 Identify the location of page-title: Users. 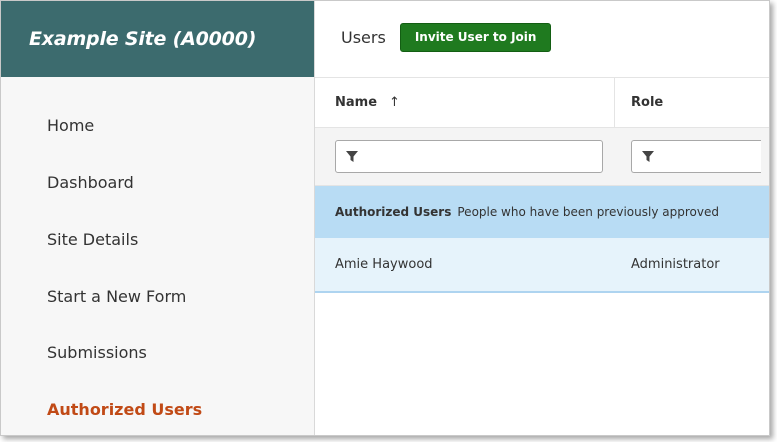
(363, 37).